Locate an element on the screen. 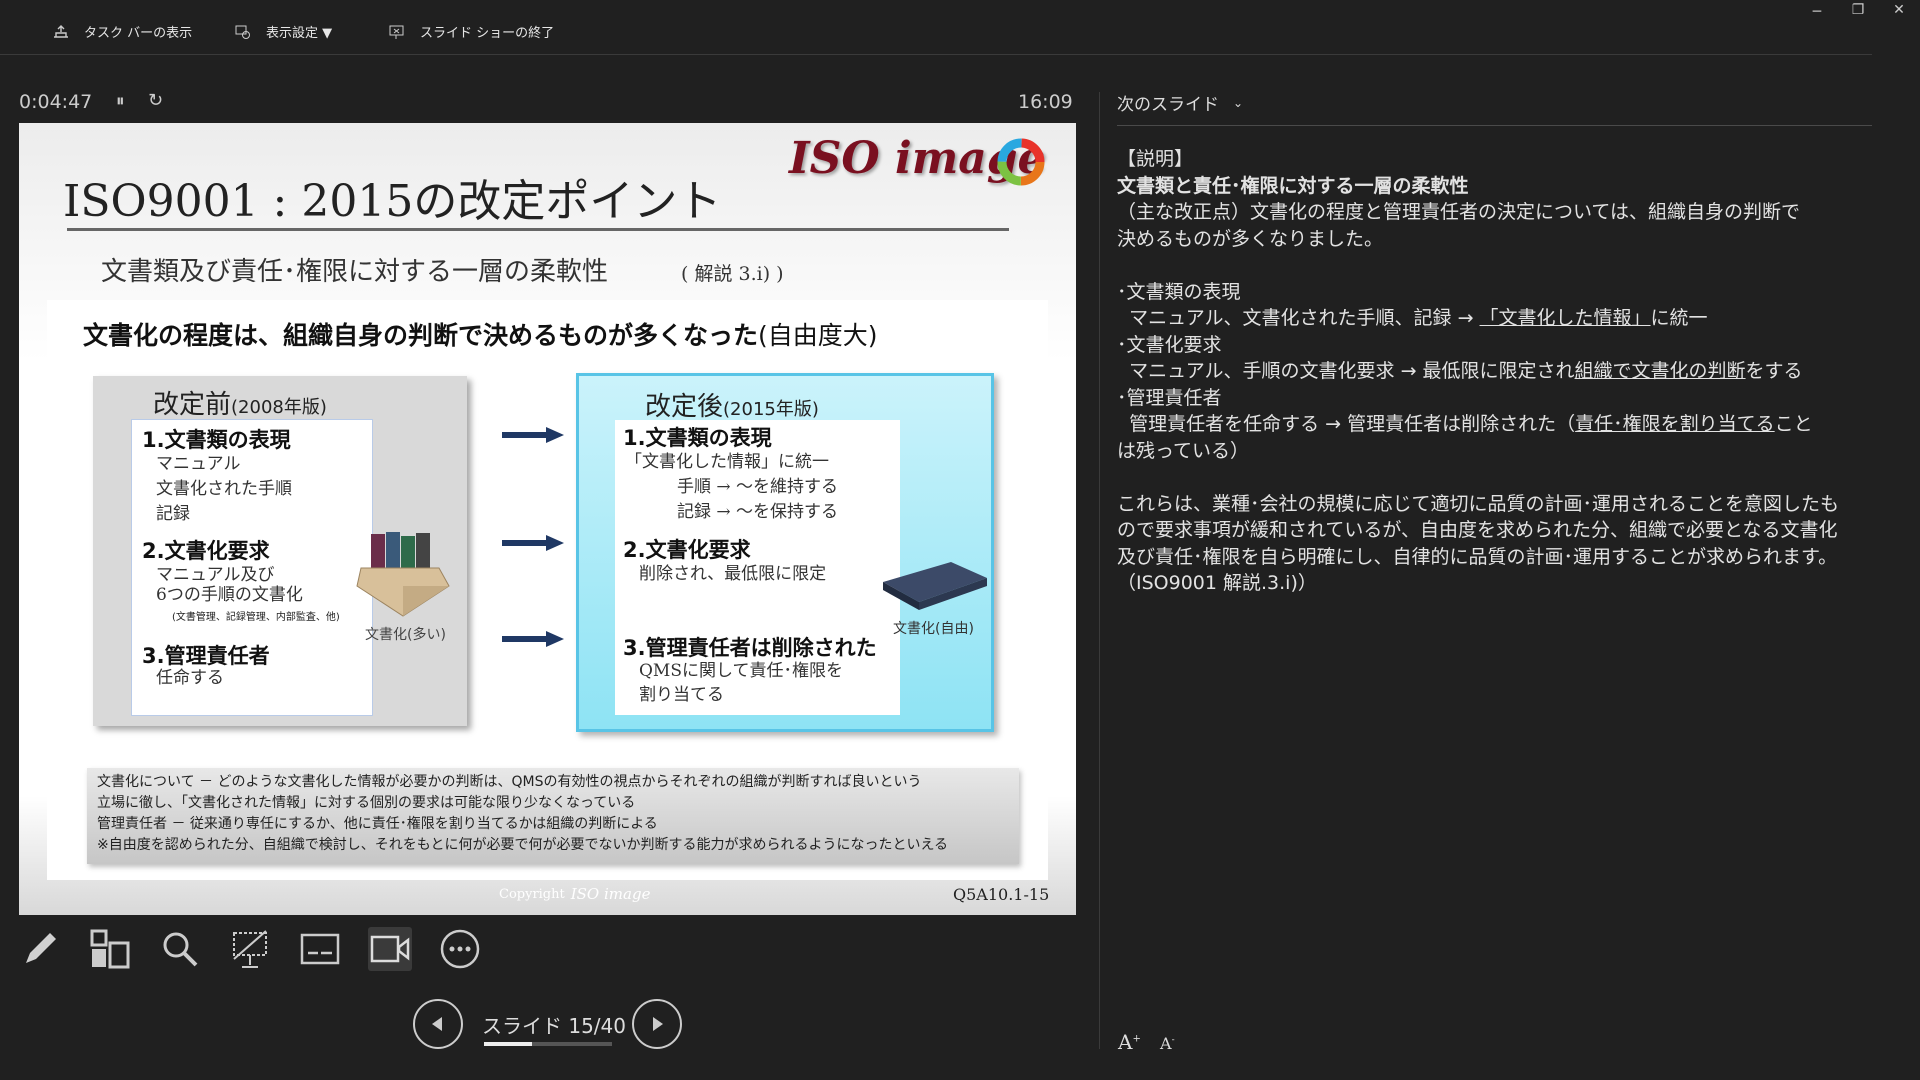 The width and height of the screenshot is (1920, 1080). end-slideshow-icon is located at coordinates (397, 32).